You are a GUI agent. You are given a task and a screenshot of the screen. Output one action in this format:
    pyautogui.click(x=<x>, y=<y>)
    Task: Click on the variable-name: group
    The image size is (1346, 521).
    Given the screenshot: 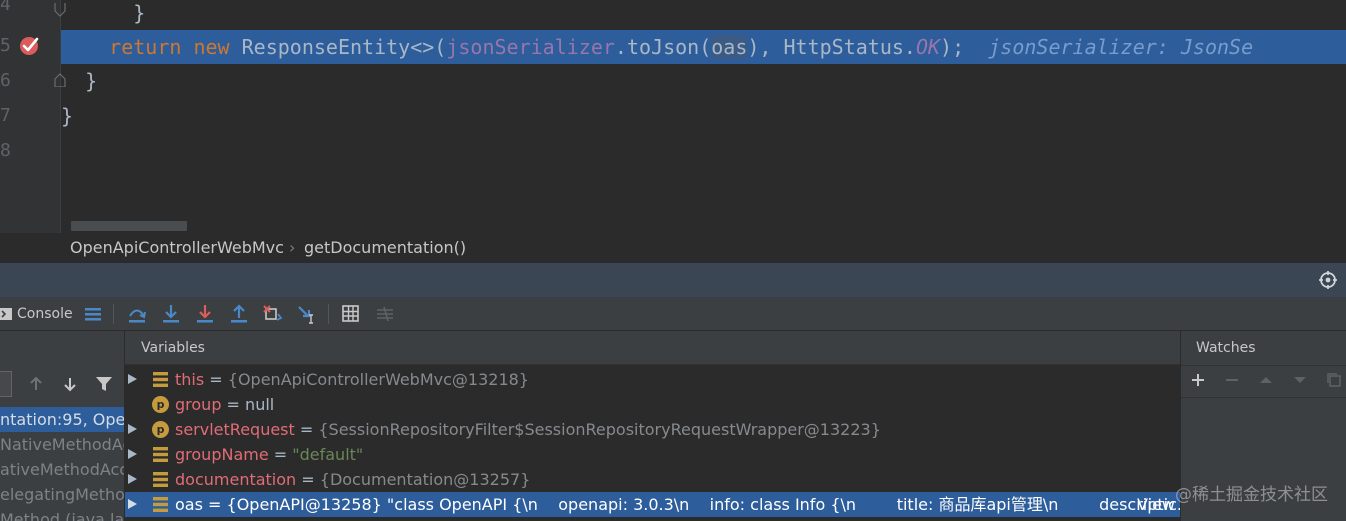 What is the action you would take?
    pyautogui.click(x=198, y=404)
    